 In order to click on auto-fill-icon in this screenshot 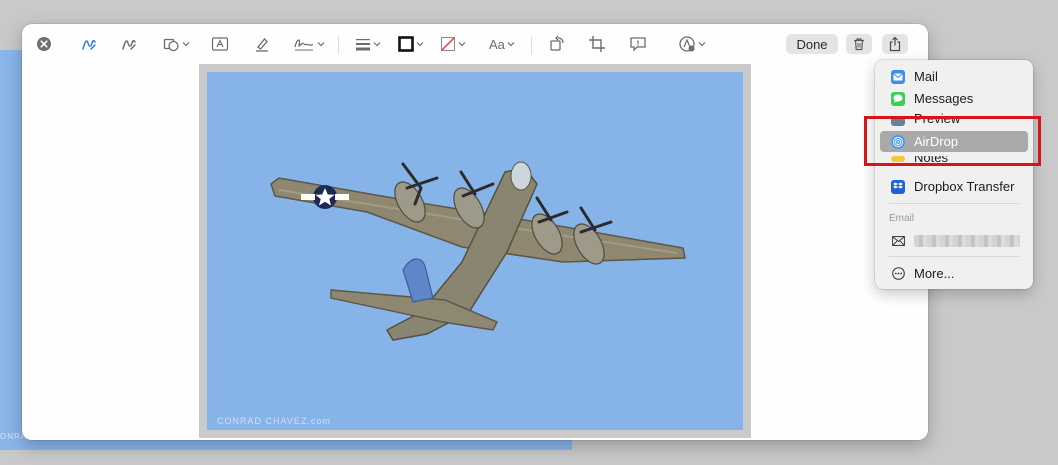, I will do `click(687, 44)`.